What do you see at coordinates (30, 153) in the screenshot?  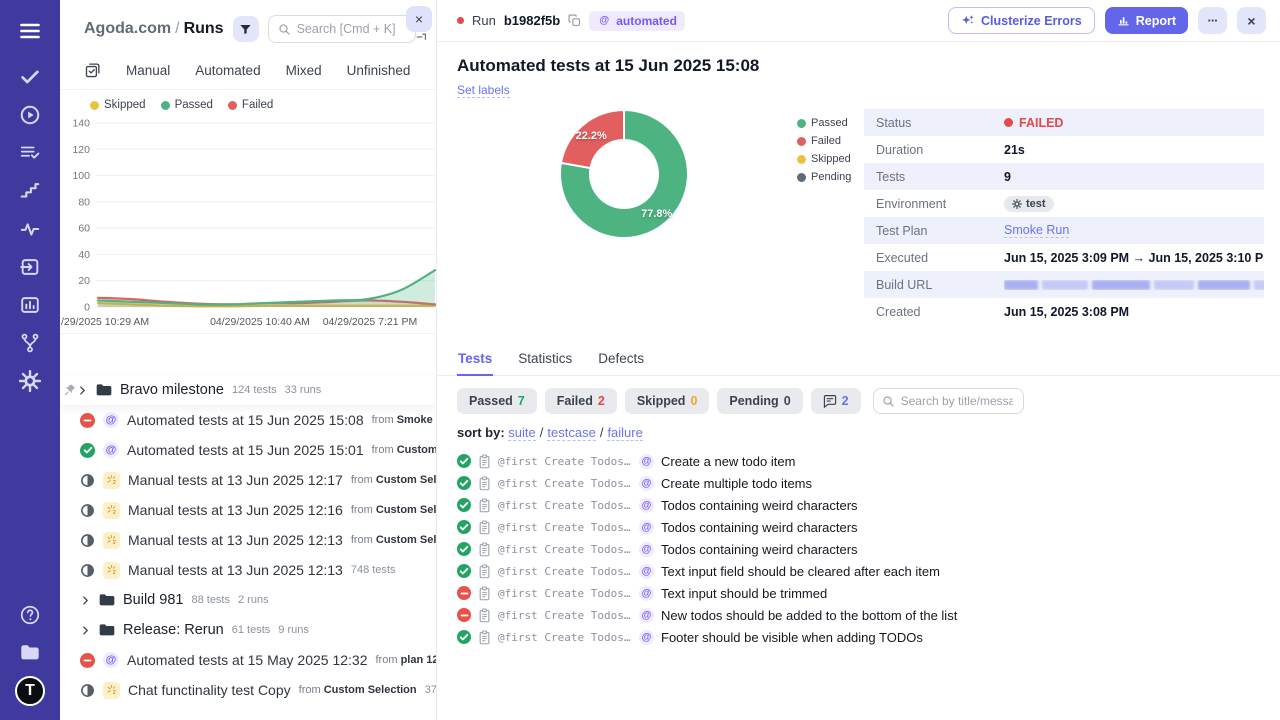 I see `test-plans-icon` at bounding box center [30, 153].